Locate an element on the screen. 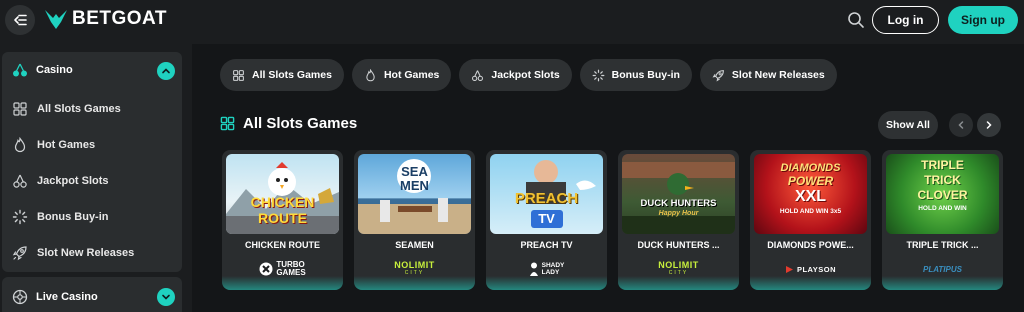  chevron-left-icon is located at coordinates (961, 125).